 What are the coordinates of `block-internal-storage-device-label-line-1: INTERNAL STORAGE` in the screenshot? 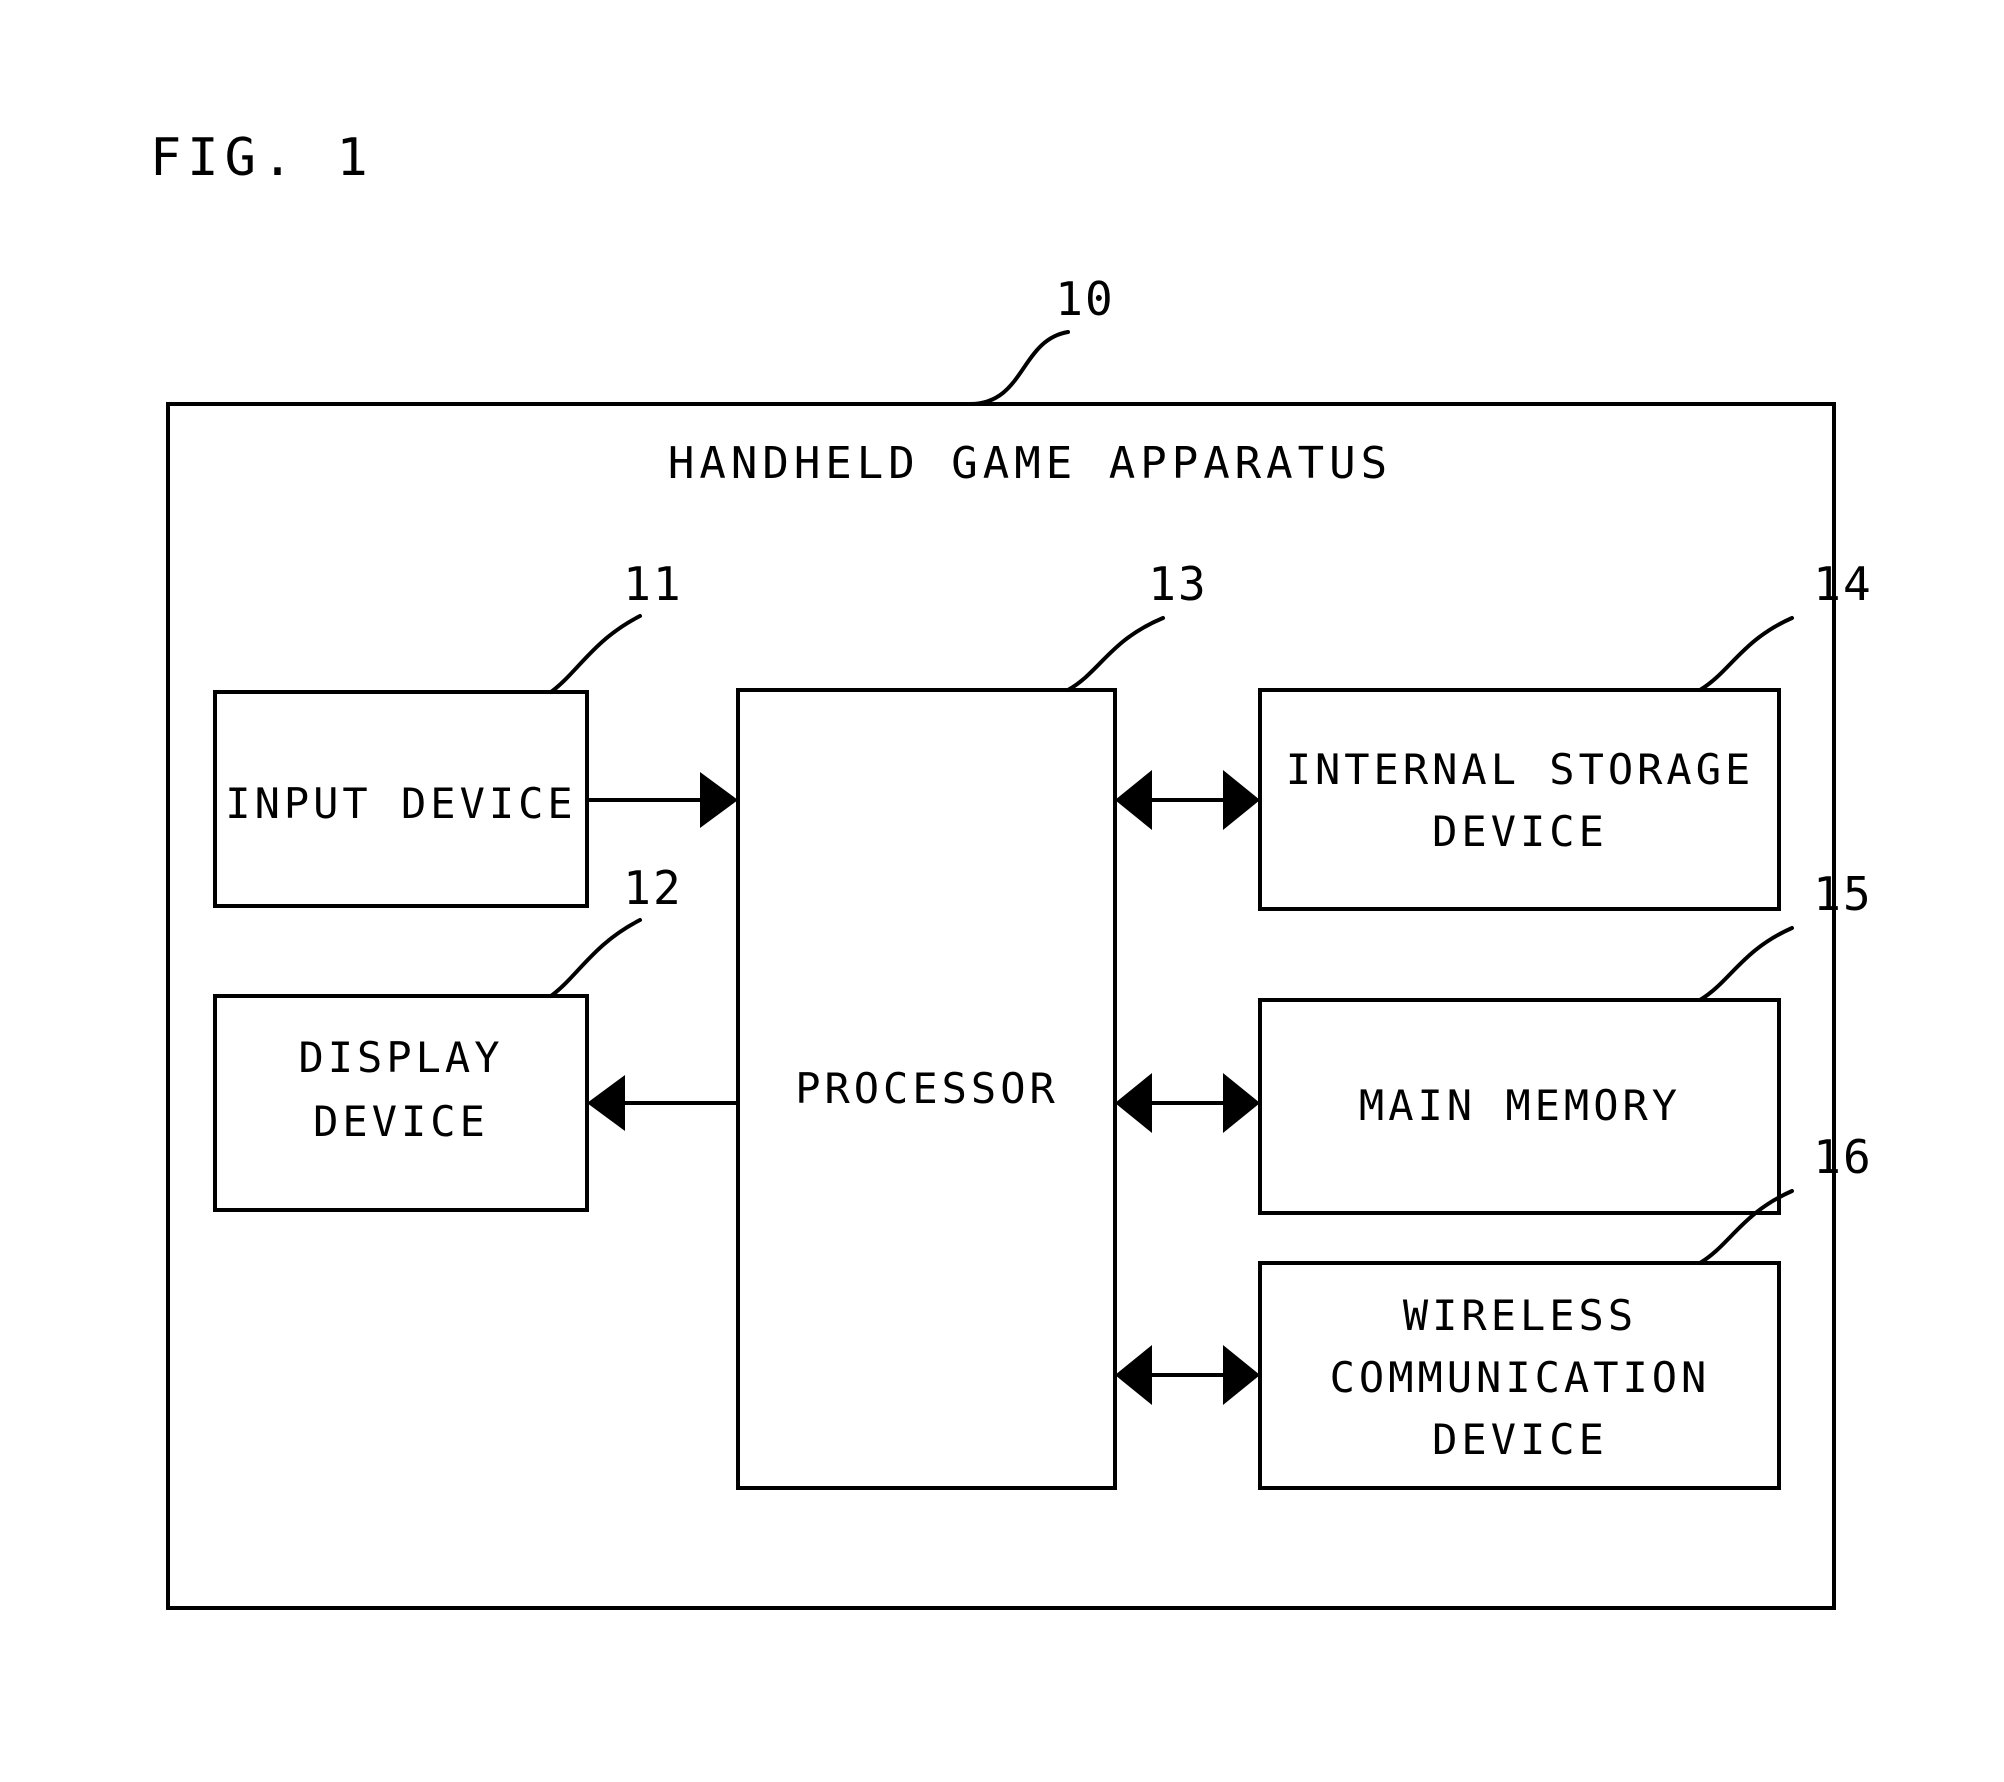 It's located at (1520, 769).